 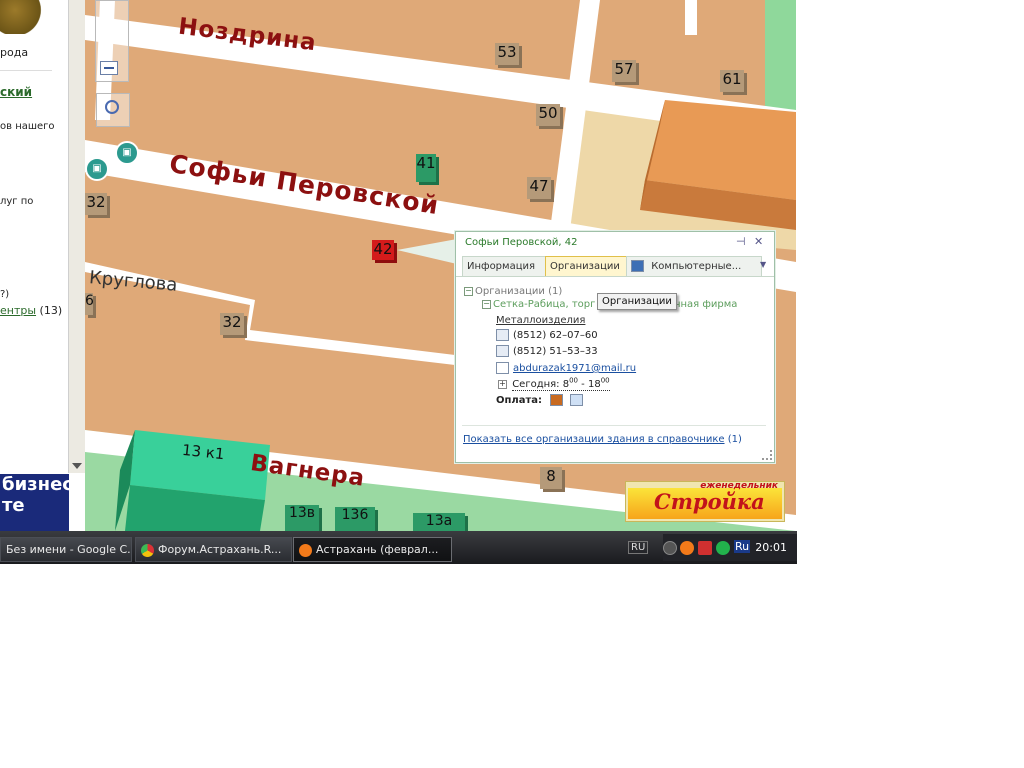 I want to click on hours-mid: - 18, so click(x=589, y=385).